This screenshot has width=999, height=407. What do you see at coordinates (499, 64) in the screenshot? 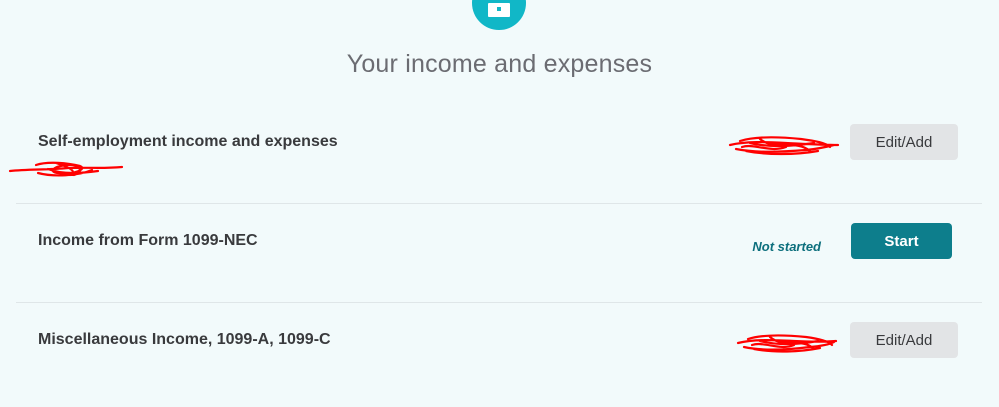
I see `page-title: Your income and expenses` at bounding box center [499, 64].